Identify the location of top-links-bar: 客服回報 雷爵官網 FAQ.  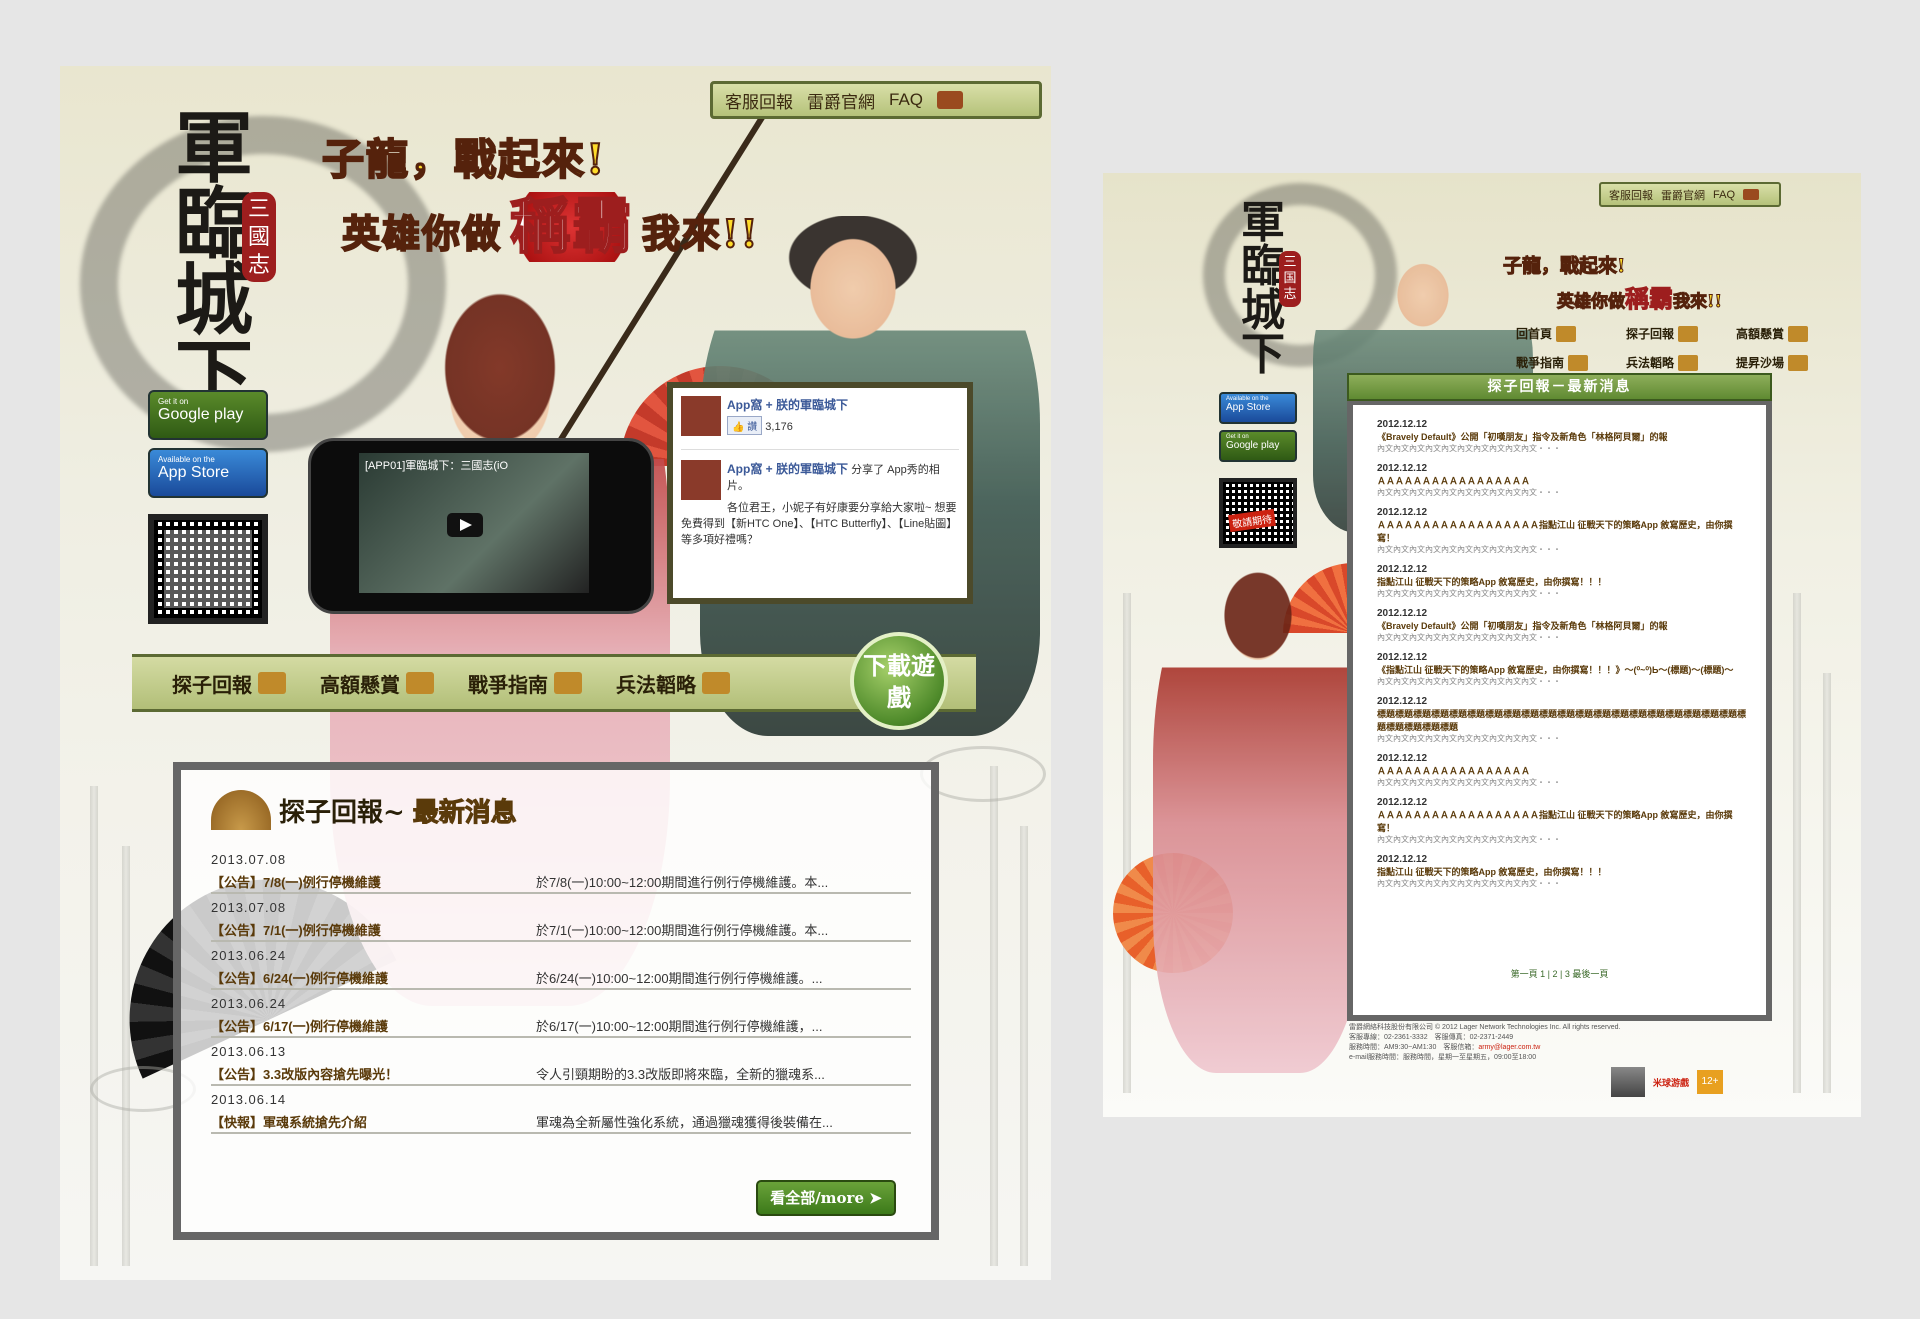
(1690, 194).